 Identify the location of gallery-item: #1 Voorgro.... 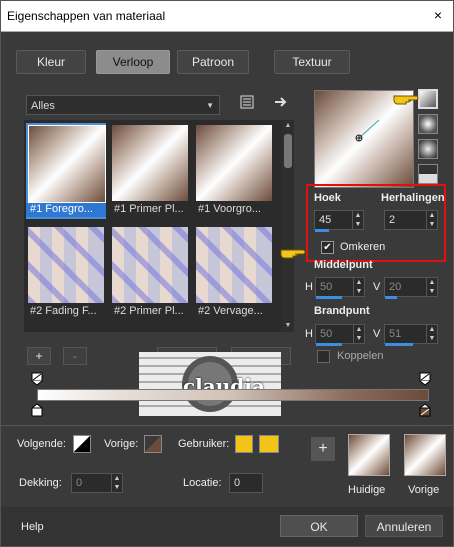
(234, 171).